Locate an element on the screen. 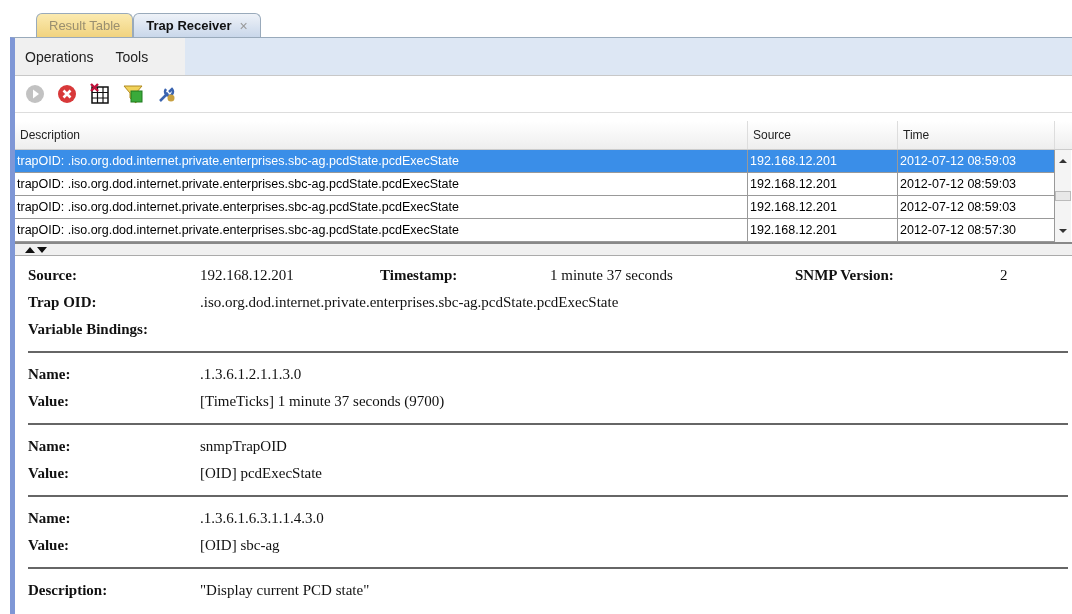  field-value: 2 is located at coordinates (1004, 275).